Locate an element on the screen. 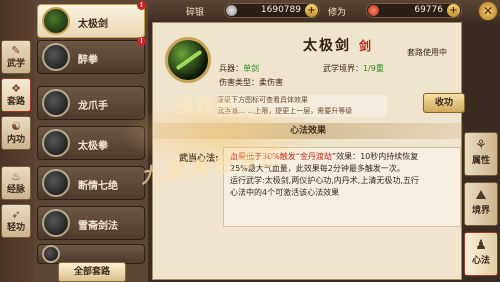 This screenshot has height=282, width=500. skill-item-duanqing: 断情七绝 is located at coordinates (91, 183).